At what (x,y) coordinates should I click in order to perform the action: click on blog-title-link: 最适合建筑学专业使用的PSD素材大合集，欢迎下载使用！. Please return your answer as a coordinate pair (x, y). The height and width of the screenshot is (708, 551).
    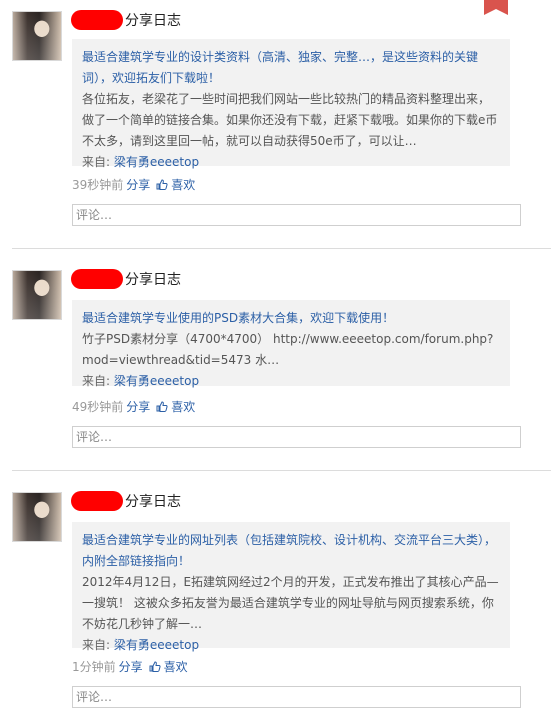
    Looking at the image, I should click on (291, 318).